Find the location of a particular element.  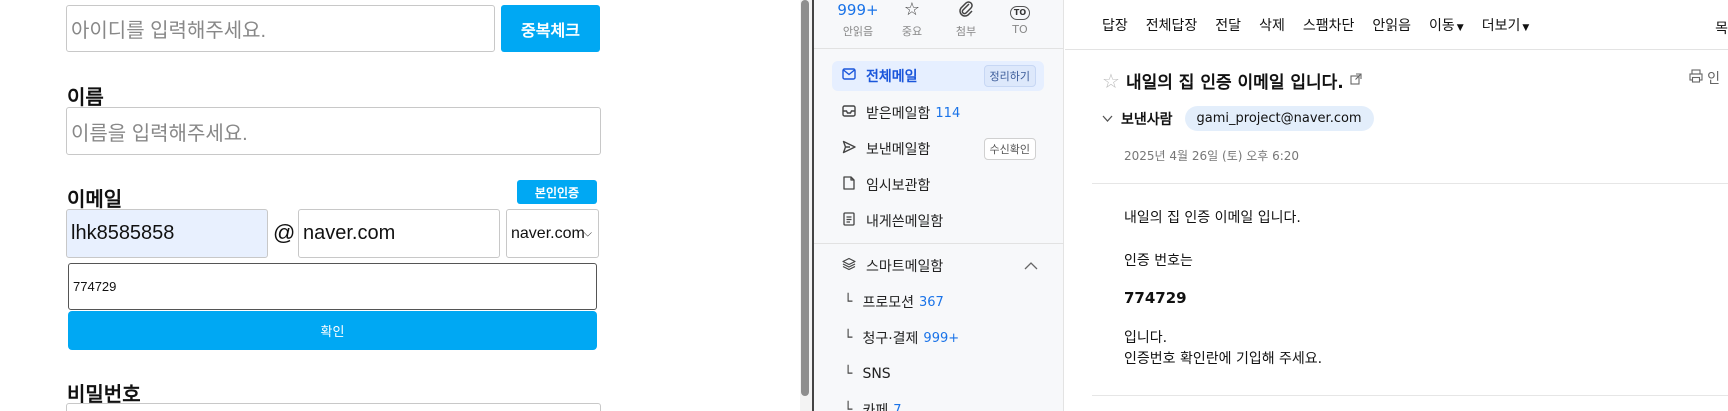

subitem-label: 프로모션 is located at coordinates (888, 303).